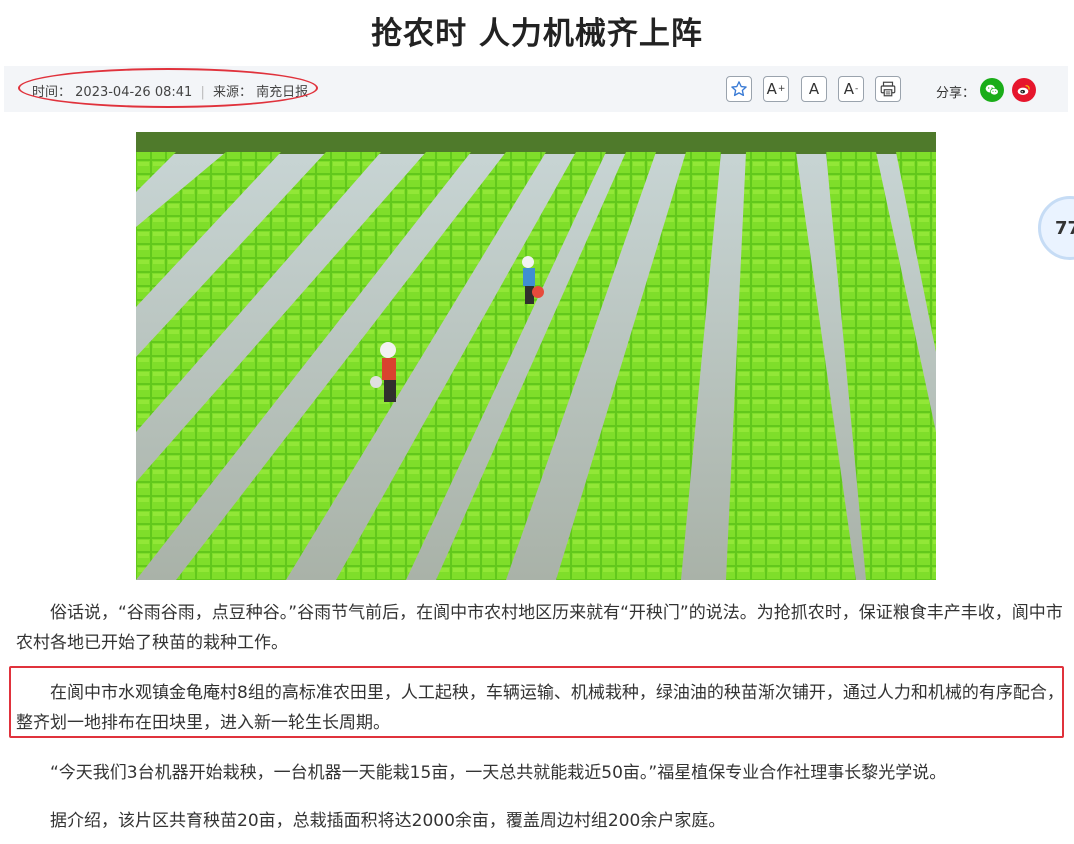 The width and height of the screenshot is (1074, 844). What do you see at coordinates (956, 93) in the screenshot?
I see `share-label: 分享：` at bounding box center [956, 93].